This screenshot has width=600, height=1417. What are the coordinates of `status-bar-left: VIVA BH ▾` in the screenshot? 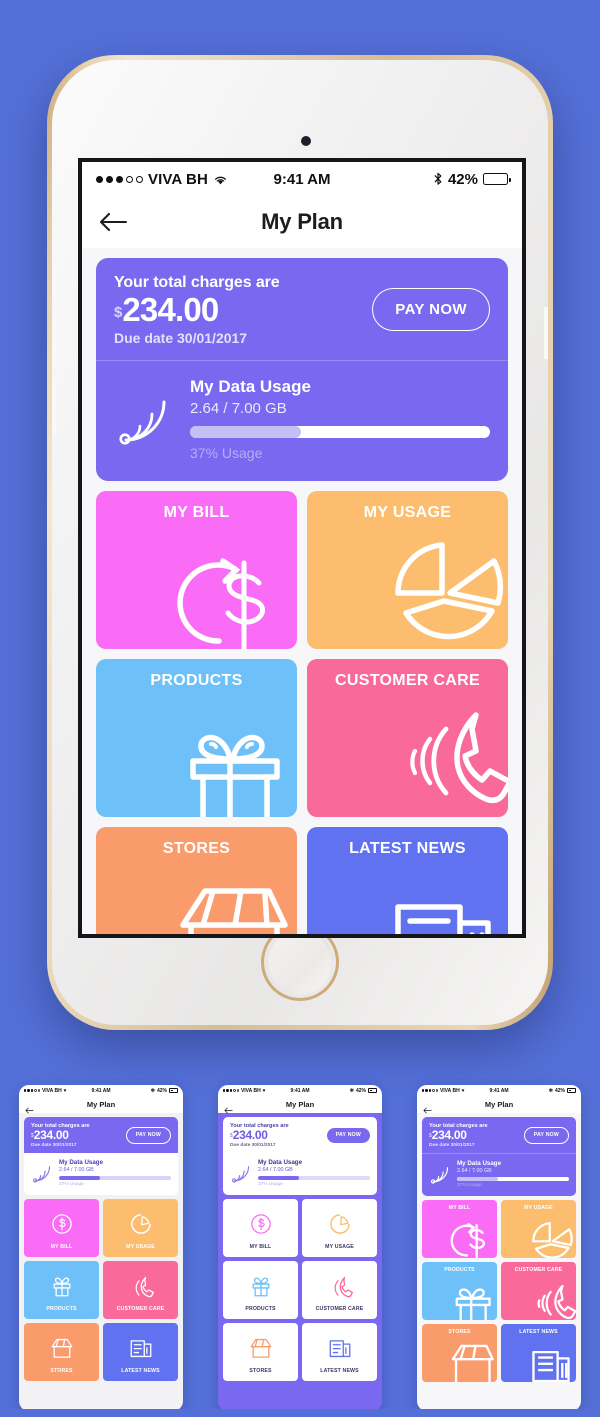 It's located at (456, 1091).